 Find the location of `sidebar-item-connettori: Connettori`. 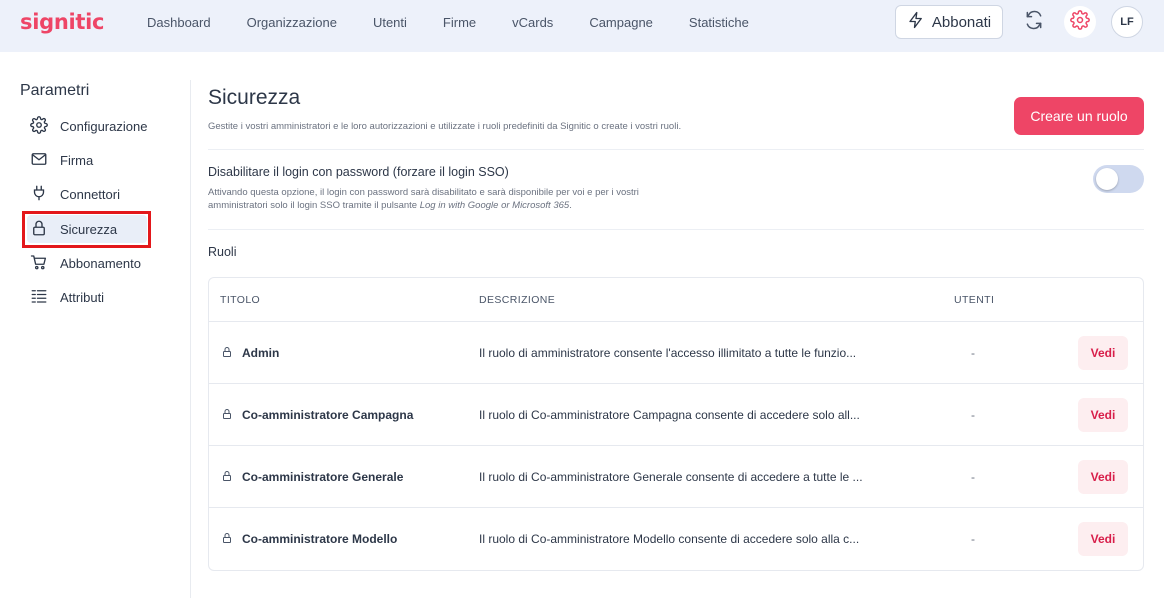

sidebar-item-connettori: Connettori is located at coordinates (105, 194).